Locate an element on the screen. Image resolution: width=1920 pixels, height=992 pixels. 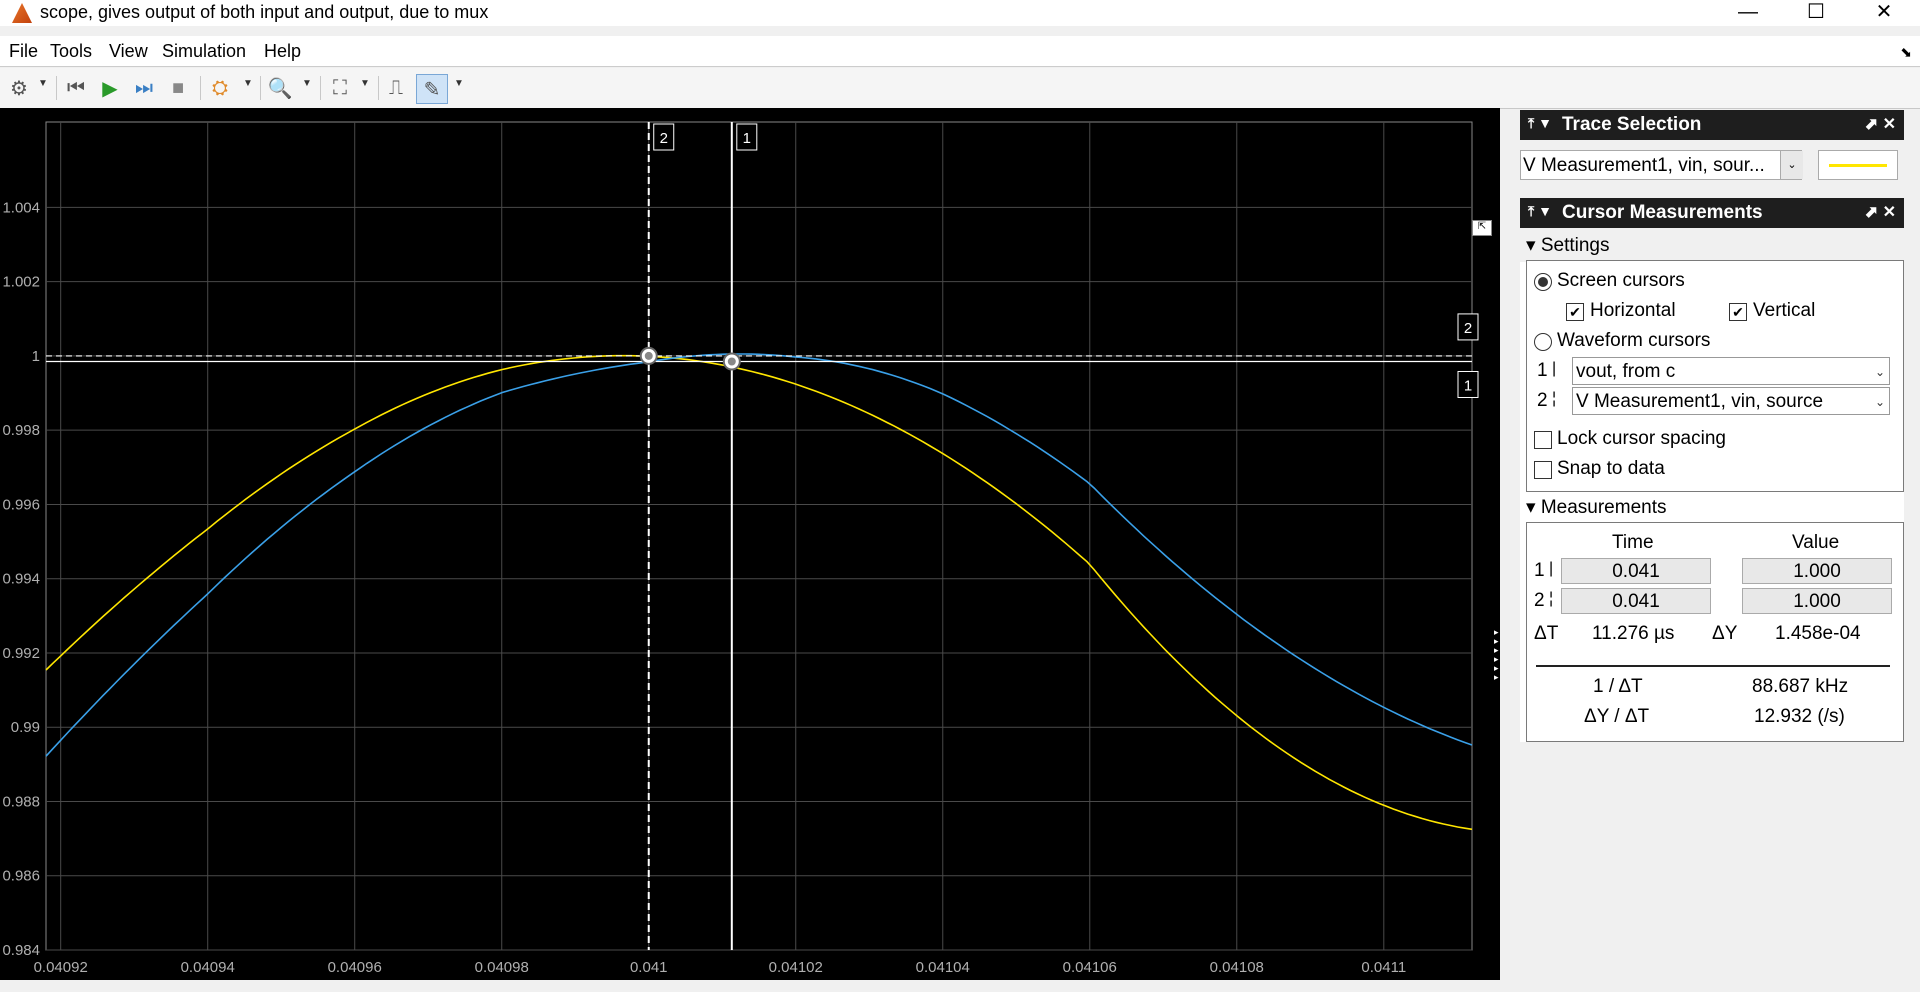
expand-panel-arrows-icon: ▸ ▸ ▸ ▸ ▸ ▸ is located at coordinates (1496, 655).